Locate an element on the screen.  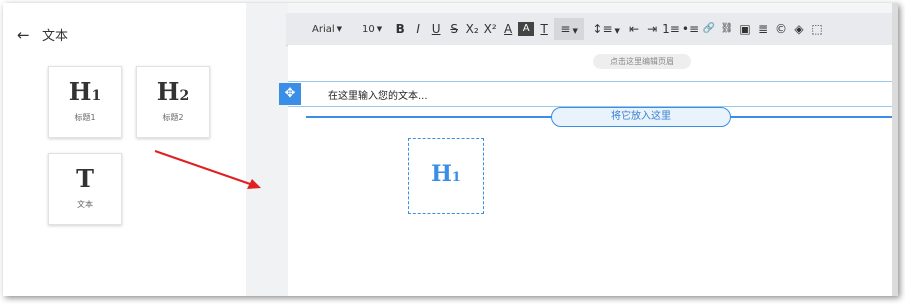
back-arrow-icon: ← is located at coordinates (26, 35).